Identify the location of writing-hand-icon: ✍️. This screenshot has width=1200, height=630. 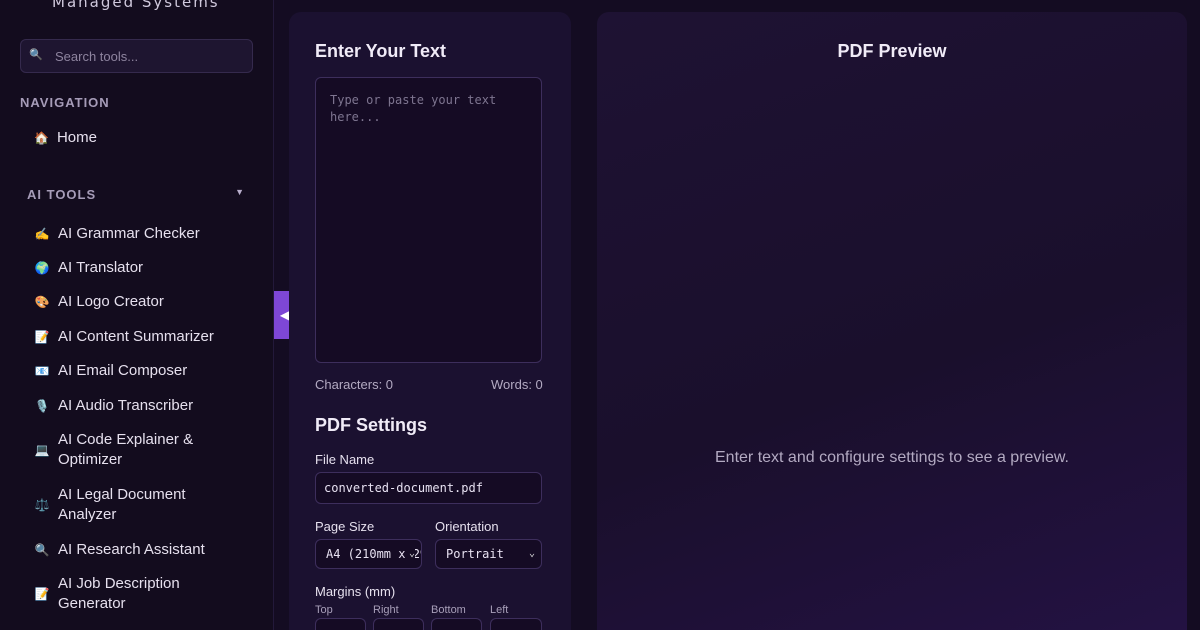
(42, 234).